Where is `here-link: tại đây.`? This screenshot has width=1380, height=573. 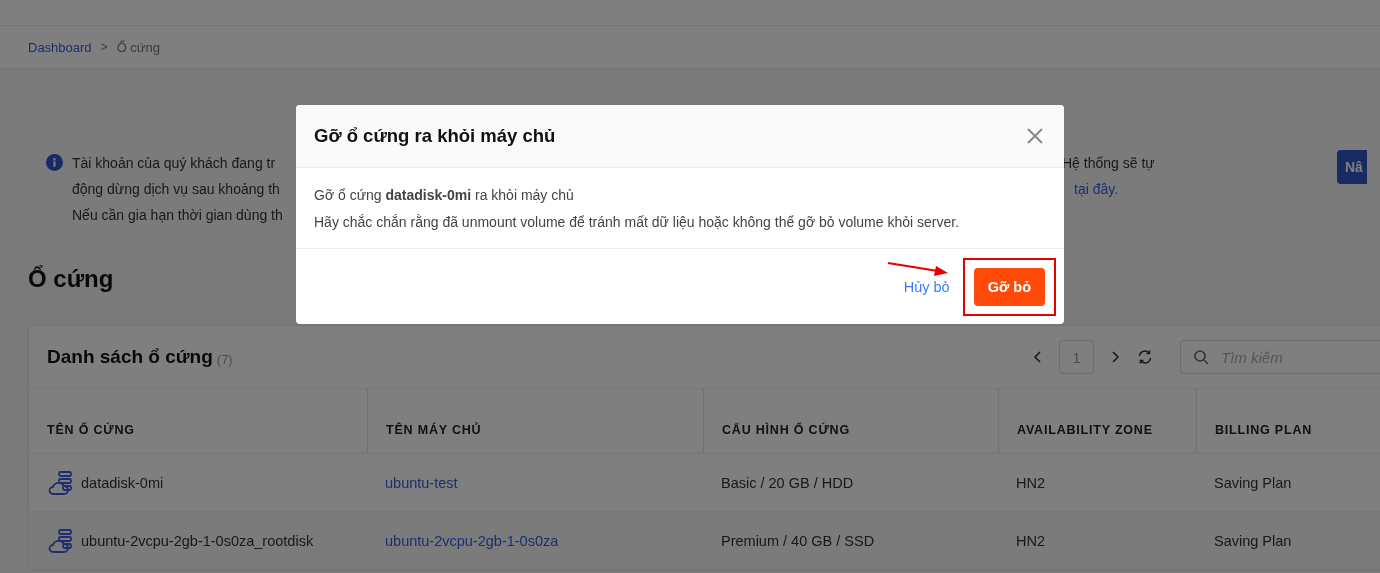
here-link: tại đây. is located at coordinates (1096, 189).